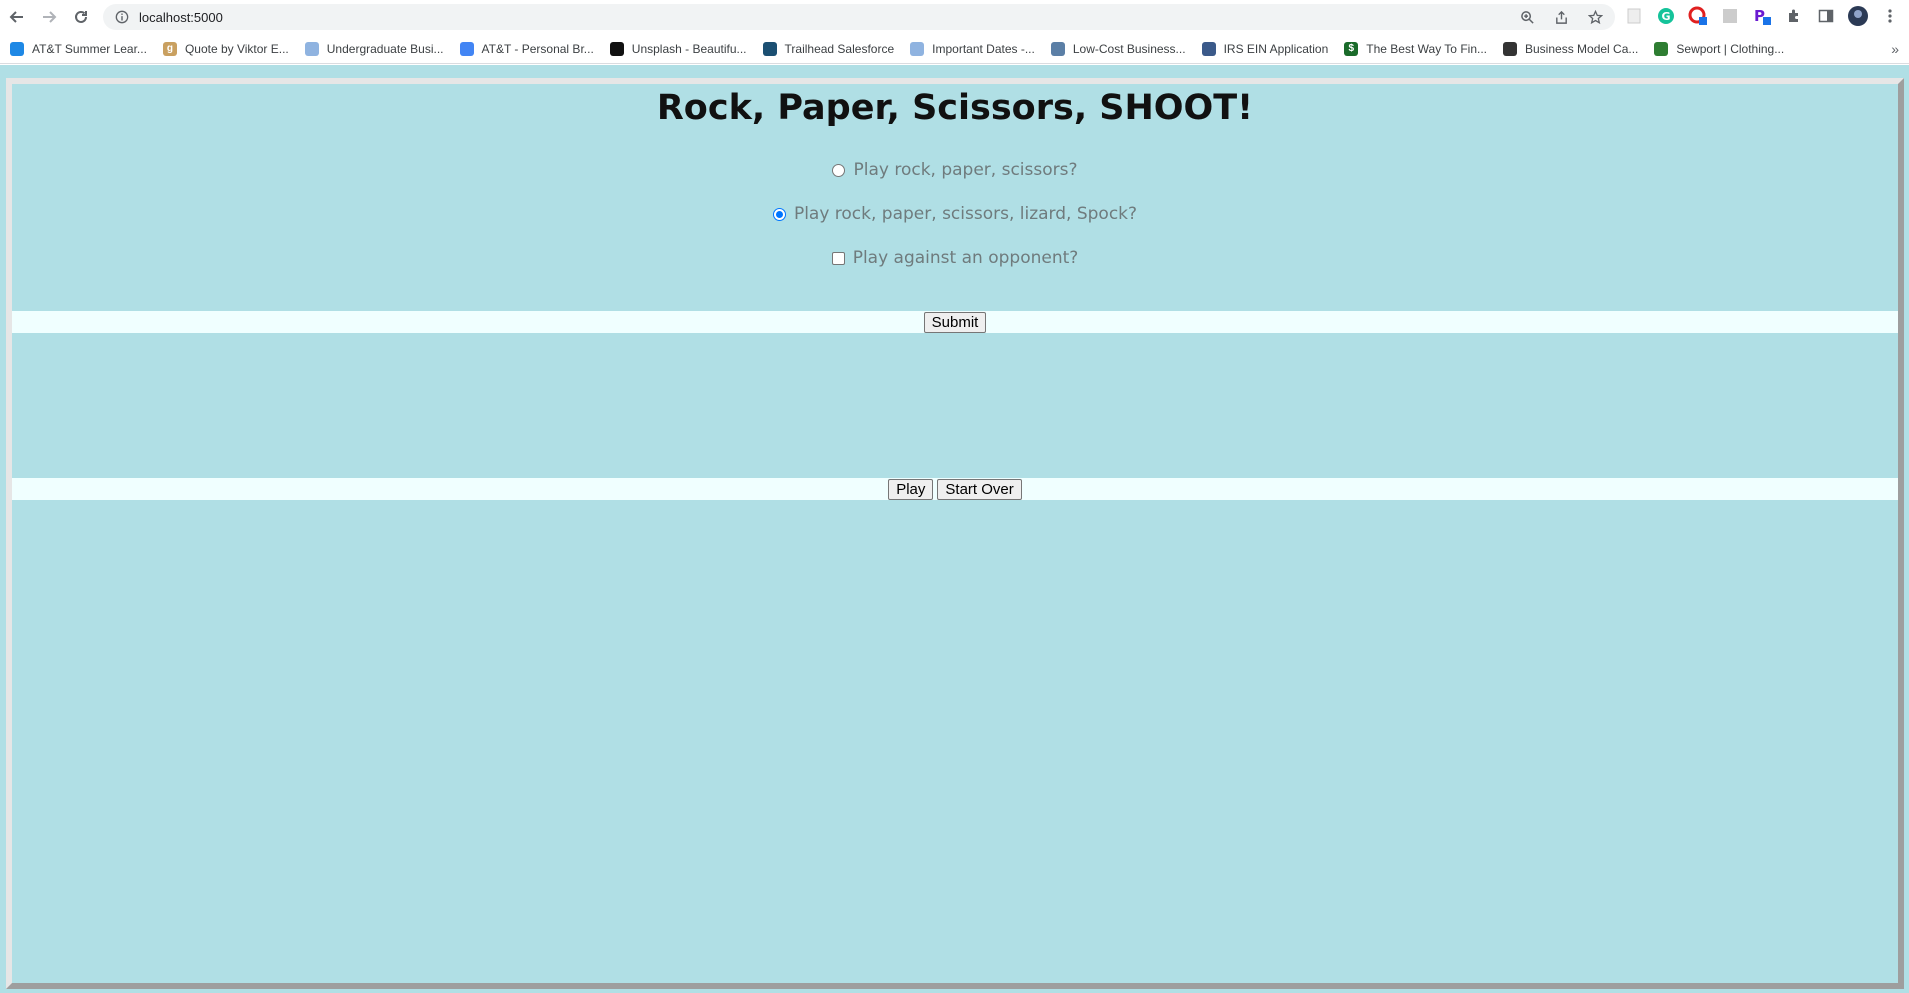  I want to click on page-title: Rock, Paper, Scissors, SHOOT!, so click(955, 108).